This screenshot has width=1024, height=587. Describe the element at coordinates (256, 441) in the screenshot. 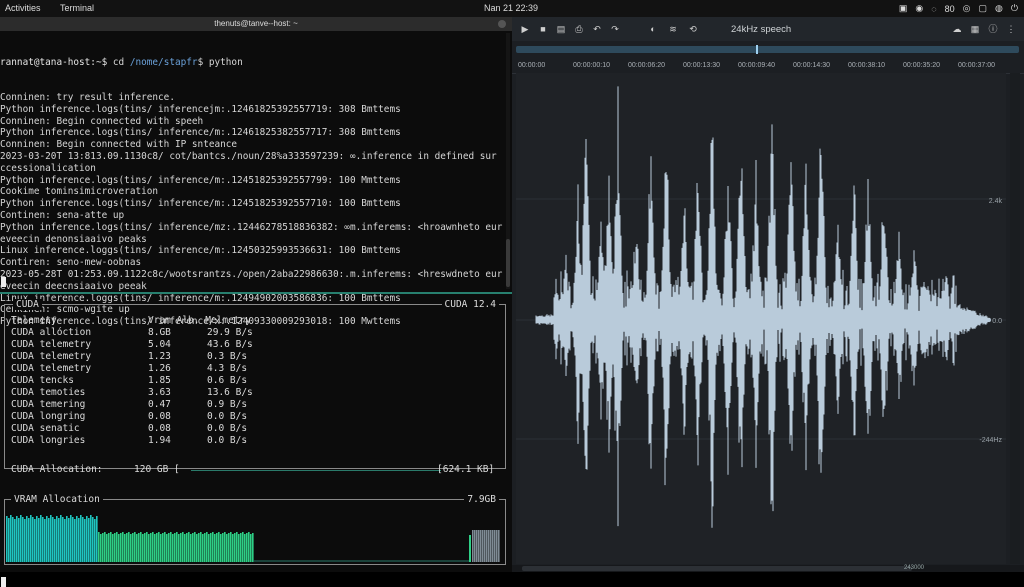

I see `cuda-row: CUDA longries 1.94 0.0 B/s` at that location.